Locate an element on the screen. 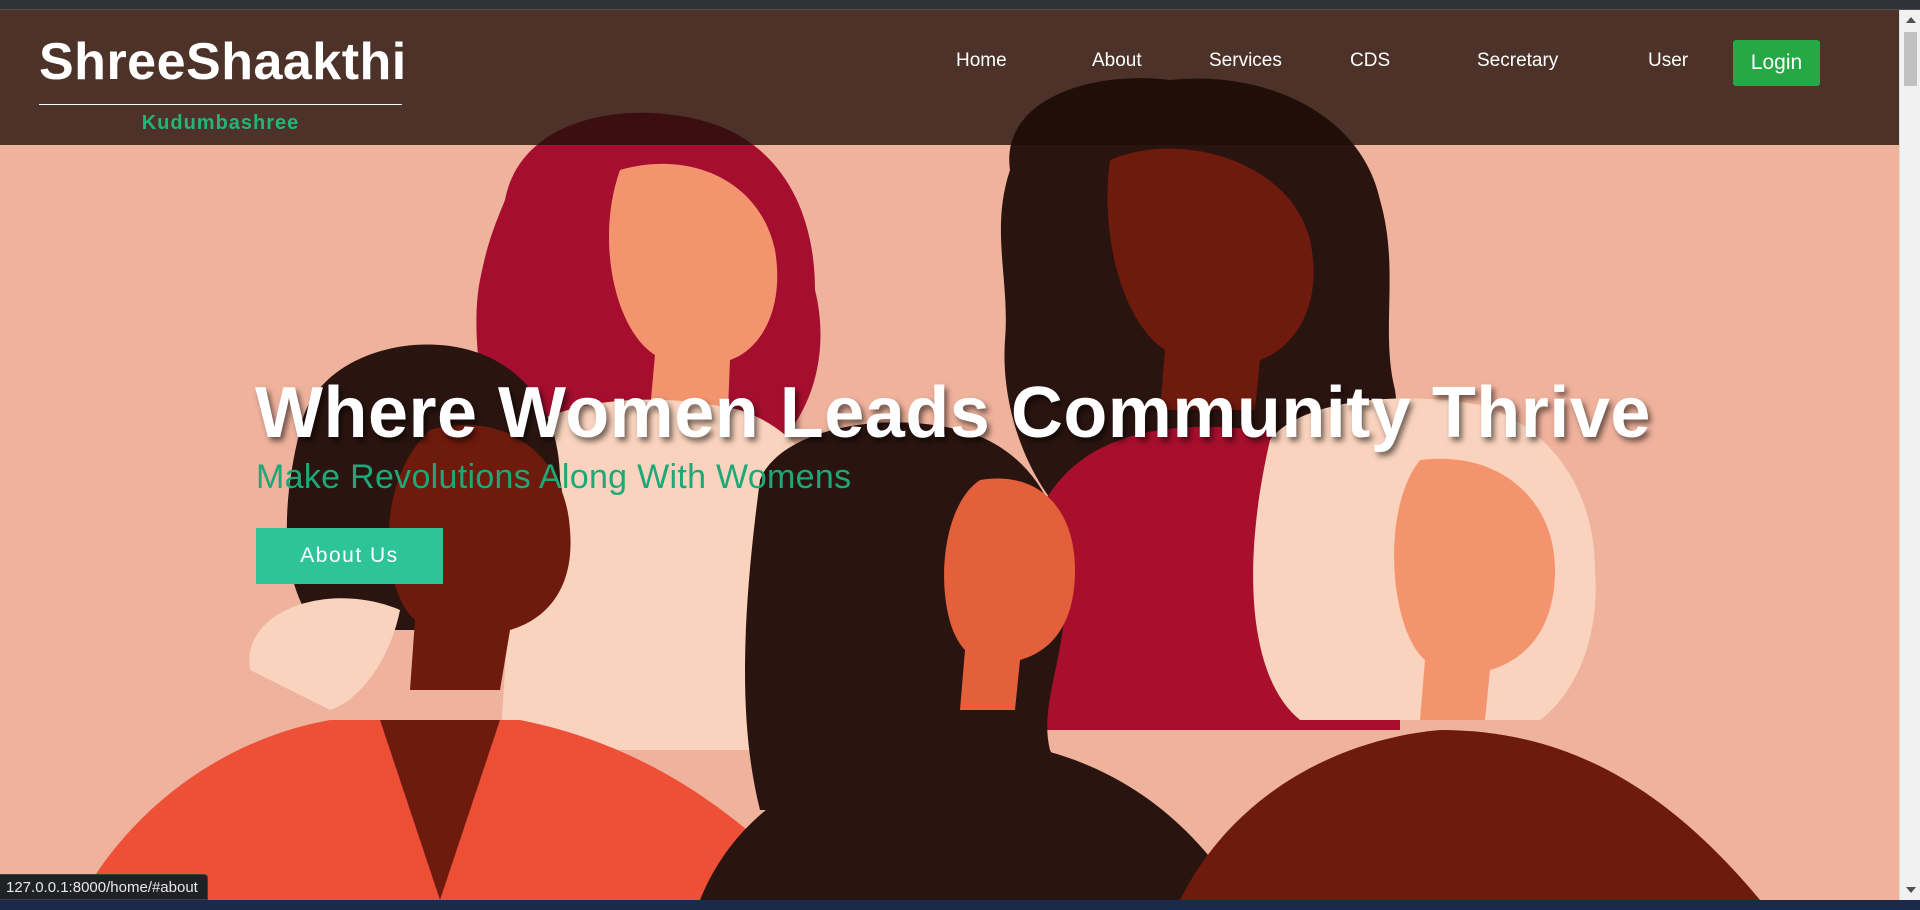 Image resolution: width=1920 pixels, height=910 pixels. nav-secretary: Secretary is located at coordinates (1517, 61).